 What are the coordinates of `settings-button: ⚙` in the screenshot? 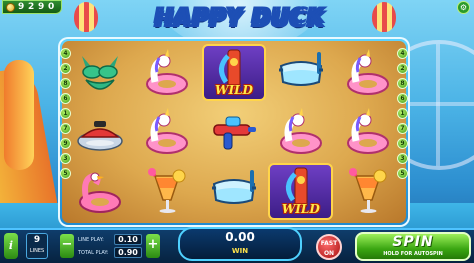 It's located at (463, 7).